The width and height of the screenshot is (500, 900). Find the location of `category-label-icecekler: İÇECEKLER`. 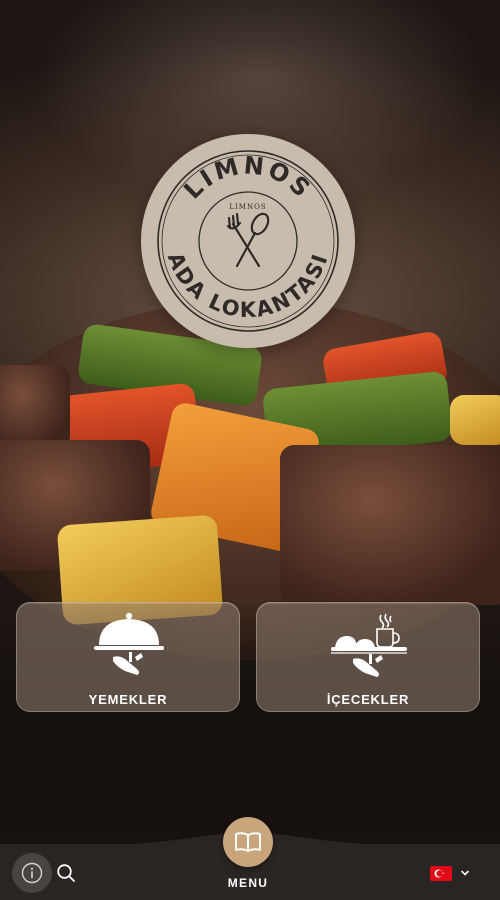

category-label-icecekler: İÇECEKLER is located at coordinates (368, 699).